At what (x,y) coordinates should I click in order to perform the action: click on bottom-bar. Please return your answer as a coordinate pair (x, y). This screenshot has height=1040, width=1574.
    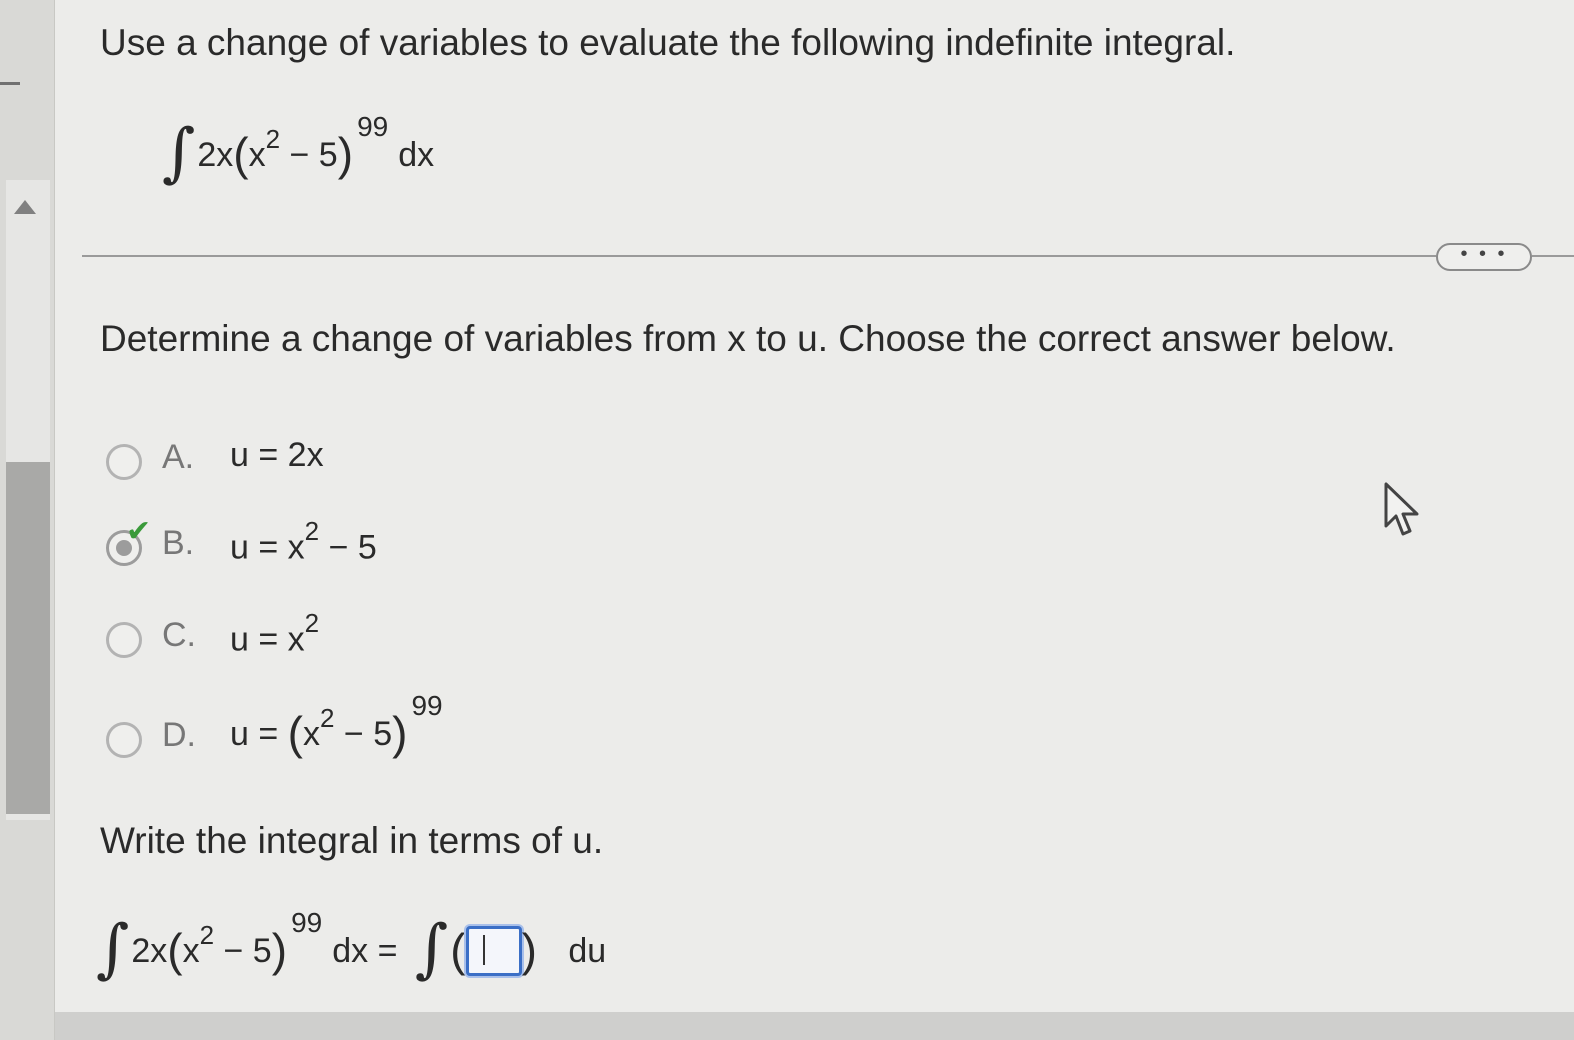
    Looking at the image, I should click on (814, 1026).